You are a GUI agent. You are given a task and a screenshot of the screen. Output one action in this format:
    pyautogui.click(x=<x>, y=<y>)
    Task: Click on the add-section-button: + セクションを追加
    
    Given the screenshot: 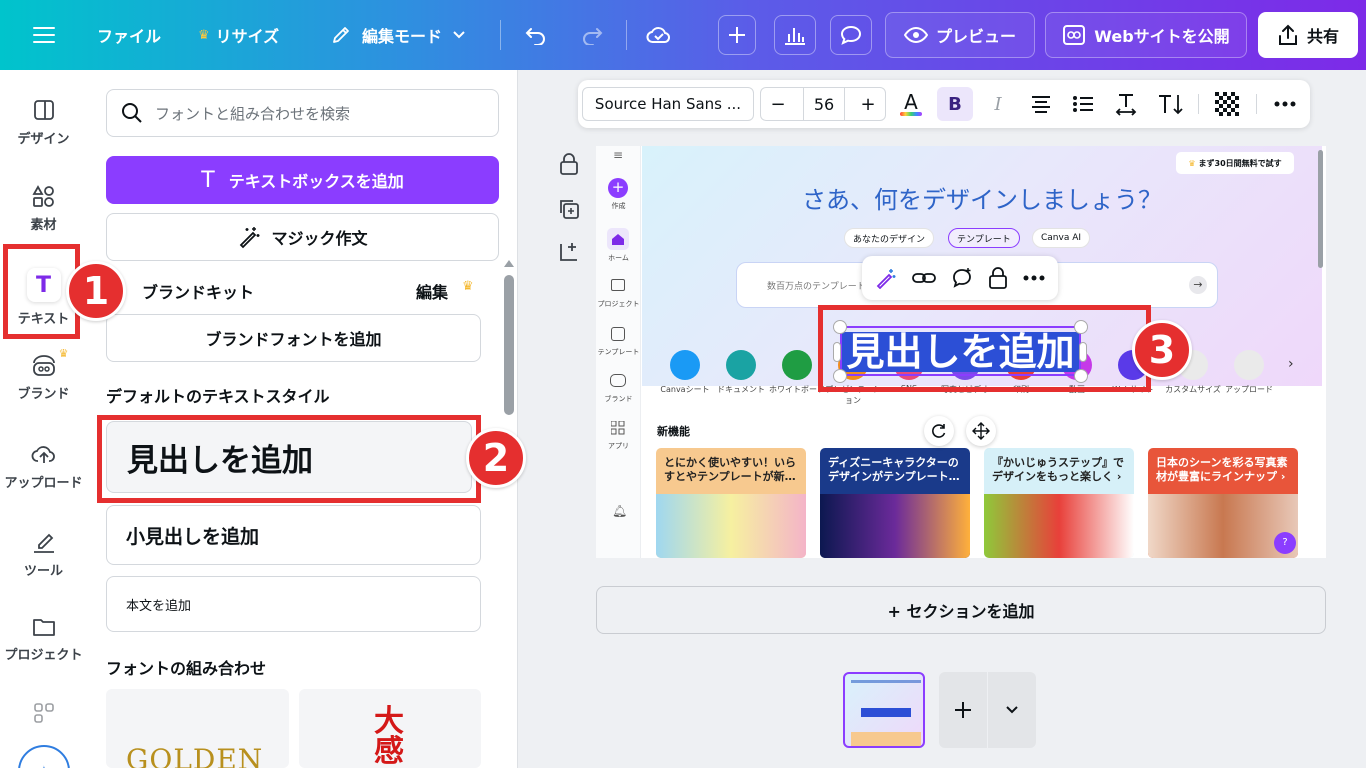 What is the action you would take?
    pyautogui.click(x=961, y=610)
    